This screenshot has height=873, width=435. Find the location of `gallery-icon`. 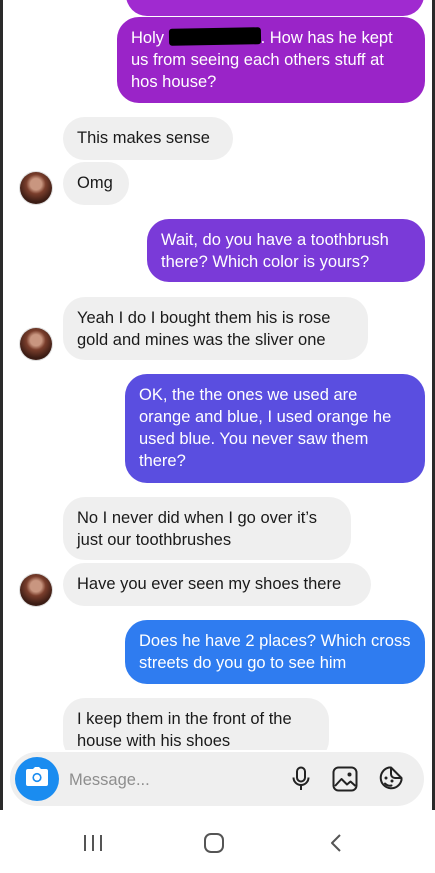

gallery-icon is located at coordinates (345, 779).